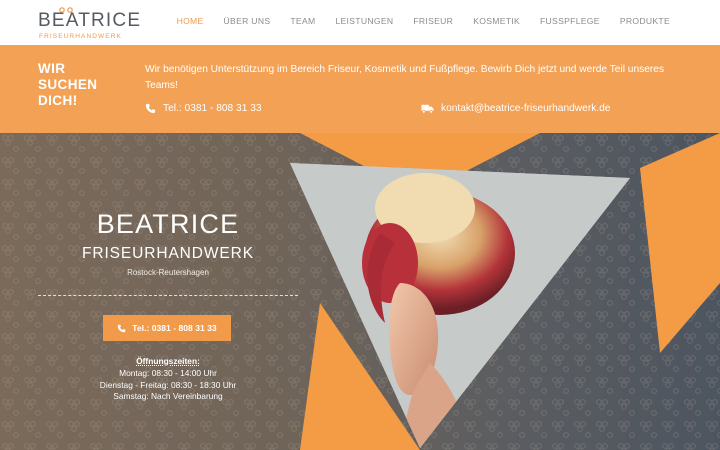  I want to click on banner-phone-link: Tel.: 0381 - 808 31 33, so click(203, 108).